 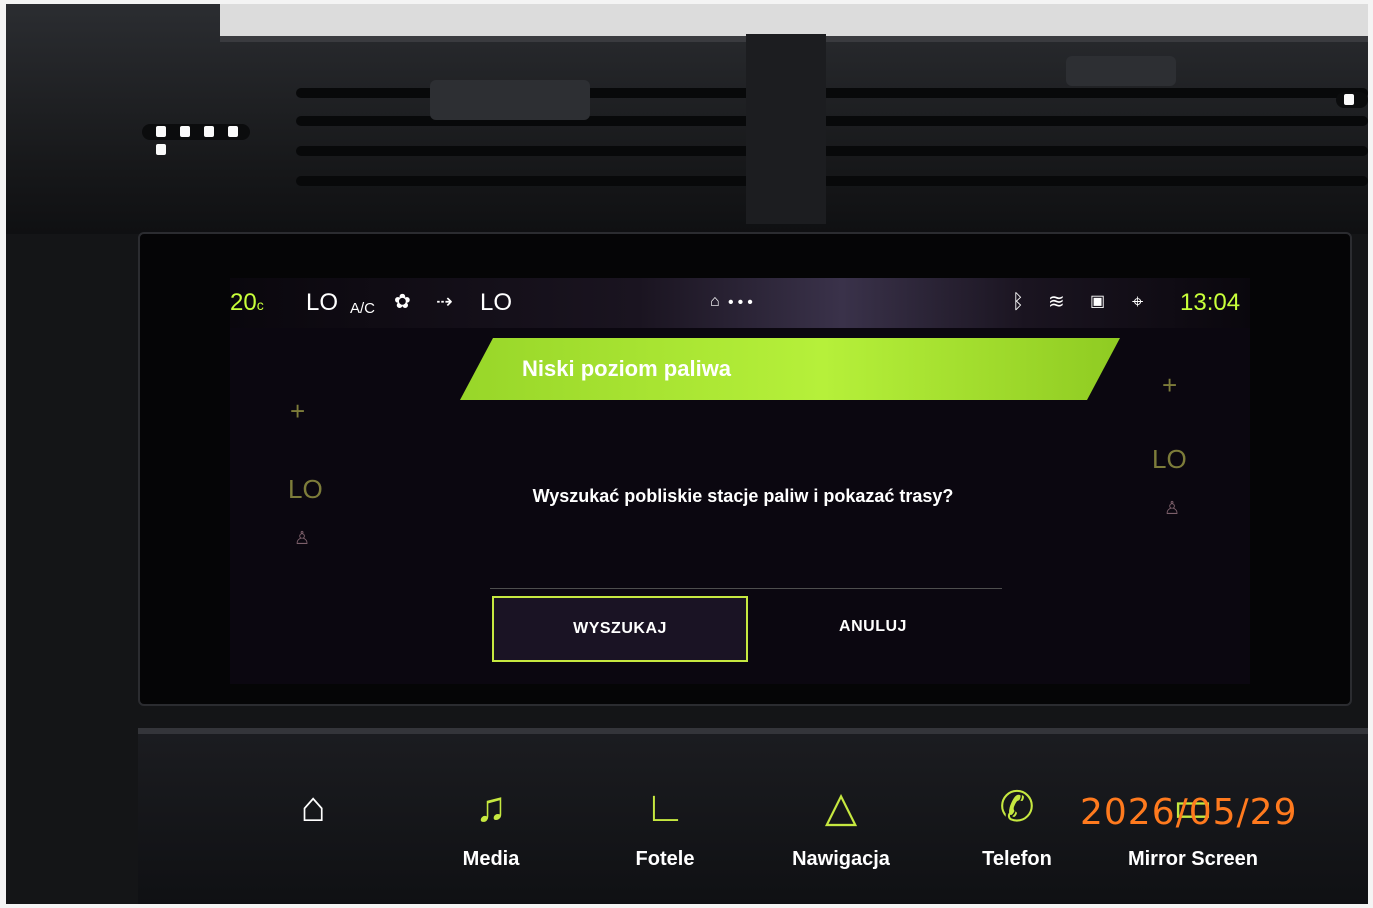 What do you see at coordinates (665, 859) in the screenshot?
I see `nav-seats-label: Fotele` at bounding box center [665, 859].